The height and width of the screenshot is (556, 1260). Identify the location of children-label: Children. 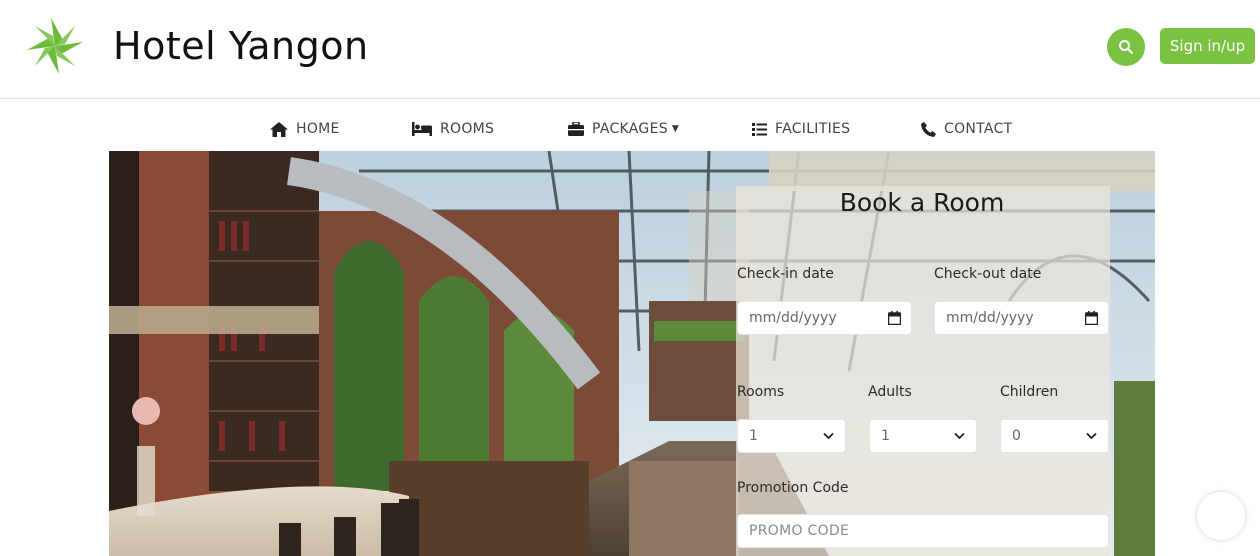
(1029, 392).